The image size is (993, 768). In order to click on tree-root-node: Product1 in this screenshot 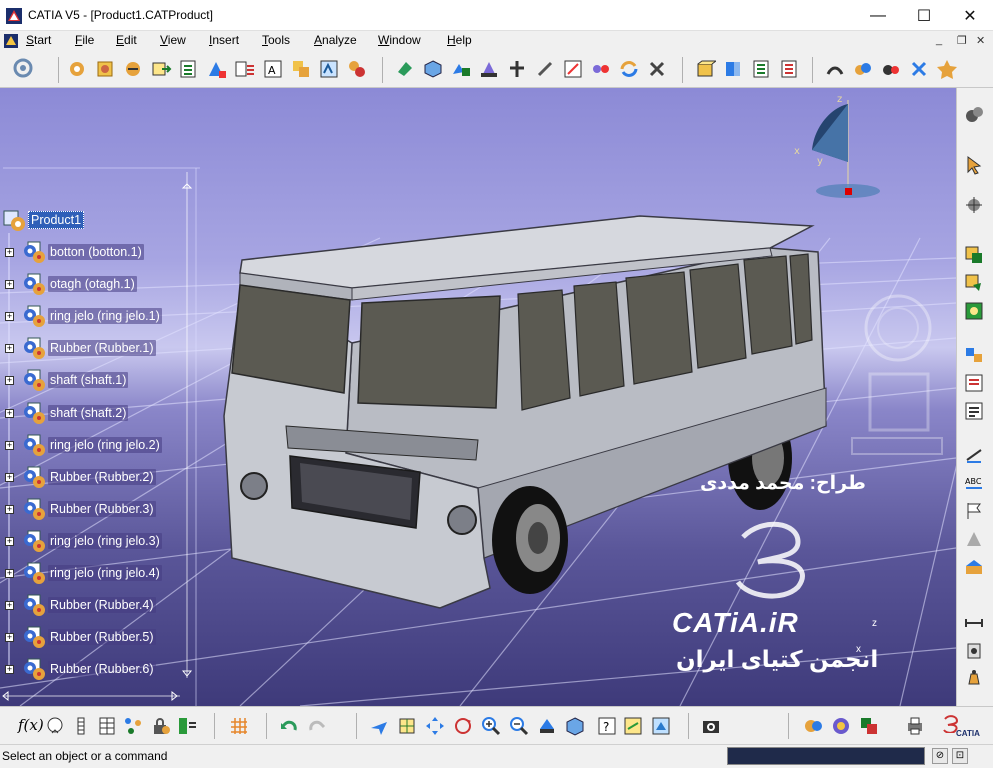, I will do `click(43, 220)`.